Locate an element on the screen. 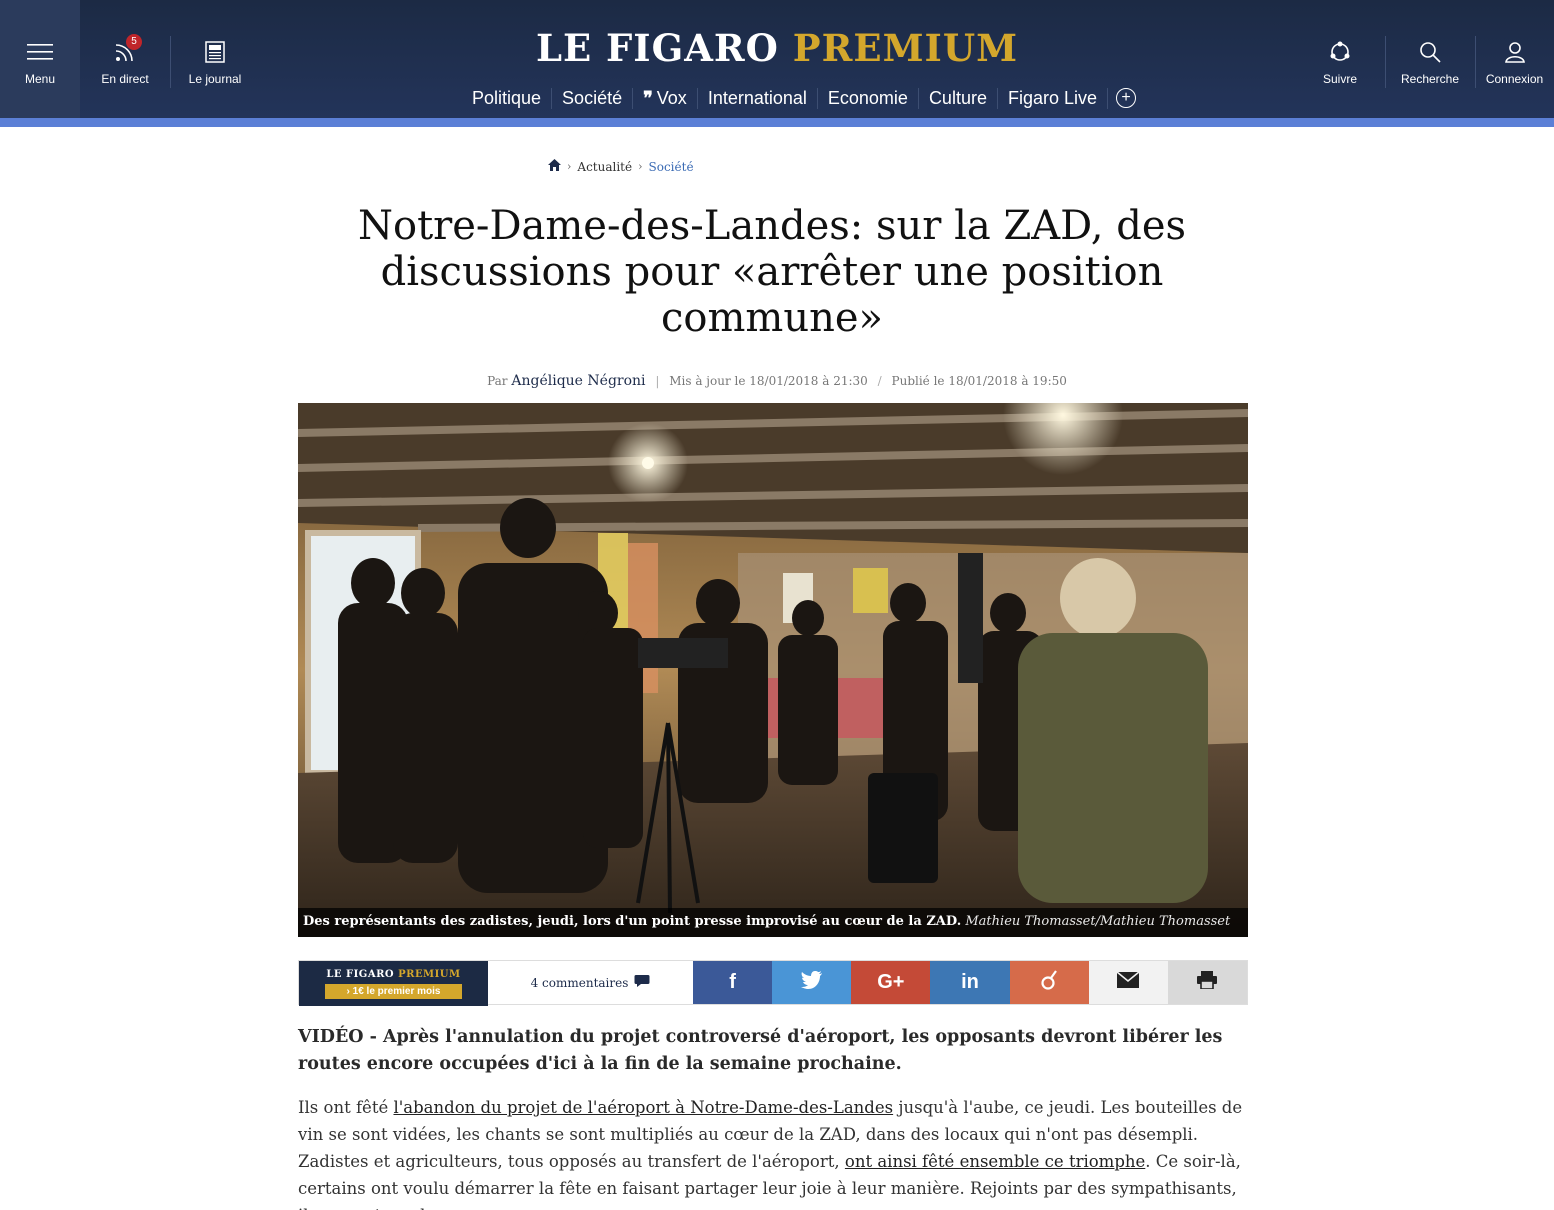 This screenshot has height=1210, width=1554. suivre-button: Suivre is located at coordinates (1340, 59).